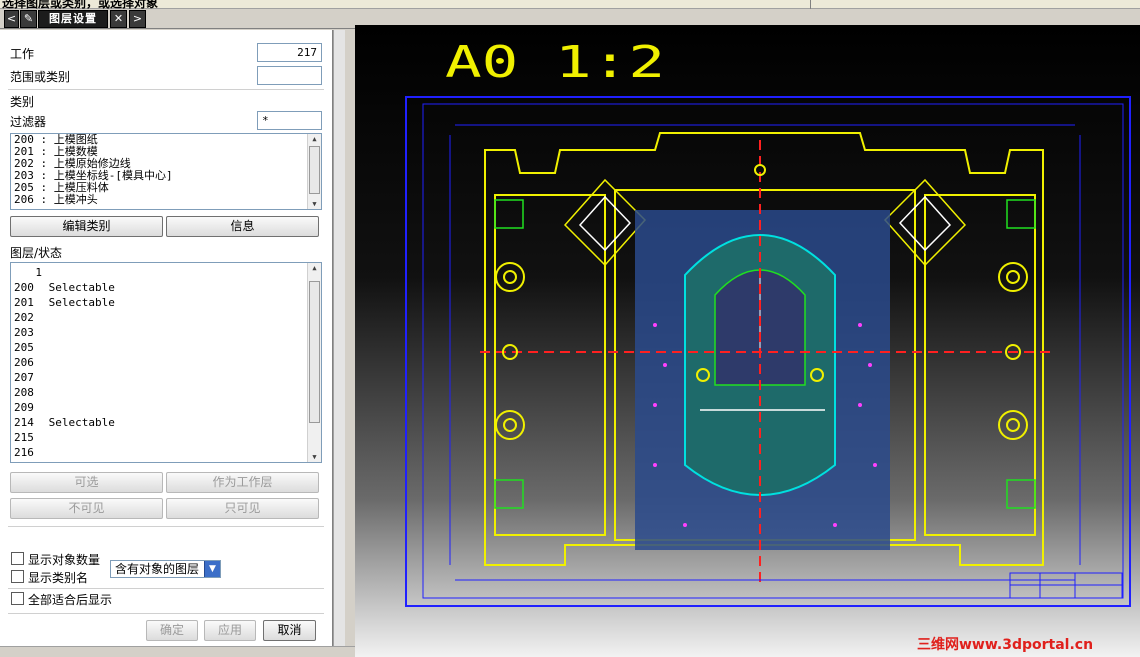 The height and width of the screenshot is (657, 1140). I want to click on sheet-title: A0 1:2, so click(555, 62).